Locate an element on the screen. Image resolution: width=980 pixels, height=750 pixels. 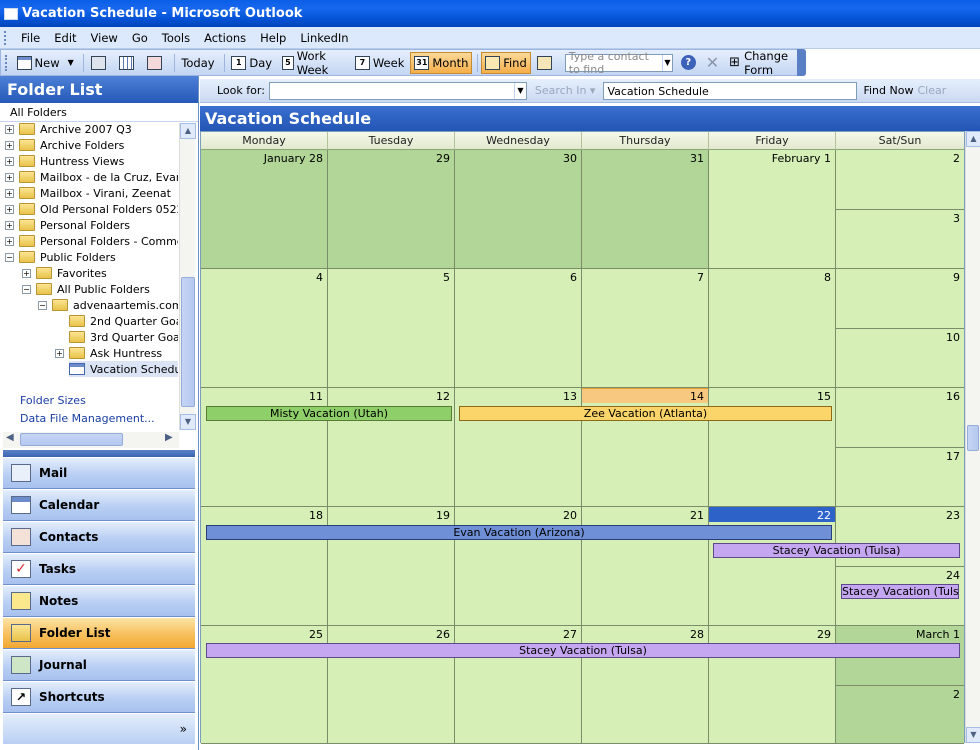
folder-tree-hscrollbar: ◀ ▶ is located at coordinates (91, 440).